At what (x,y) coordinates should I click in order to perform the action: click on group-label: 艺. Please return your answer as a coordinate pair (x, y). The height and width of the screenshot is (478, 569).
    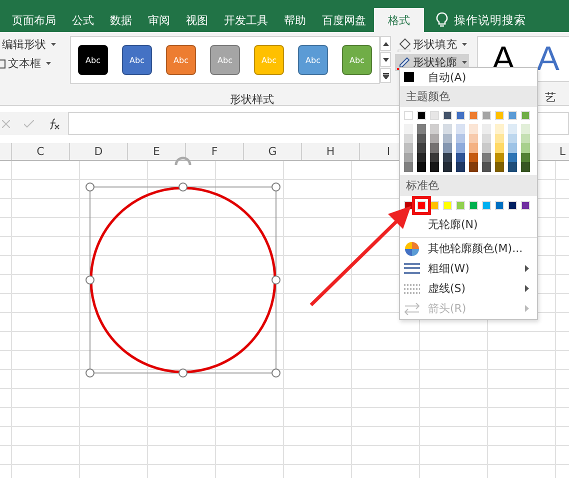
    Looking at the image, I should click on (550, 97).